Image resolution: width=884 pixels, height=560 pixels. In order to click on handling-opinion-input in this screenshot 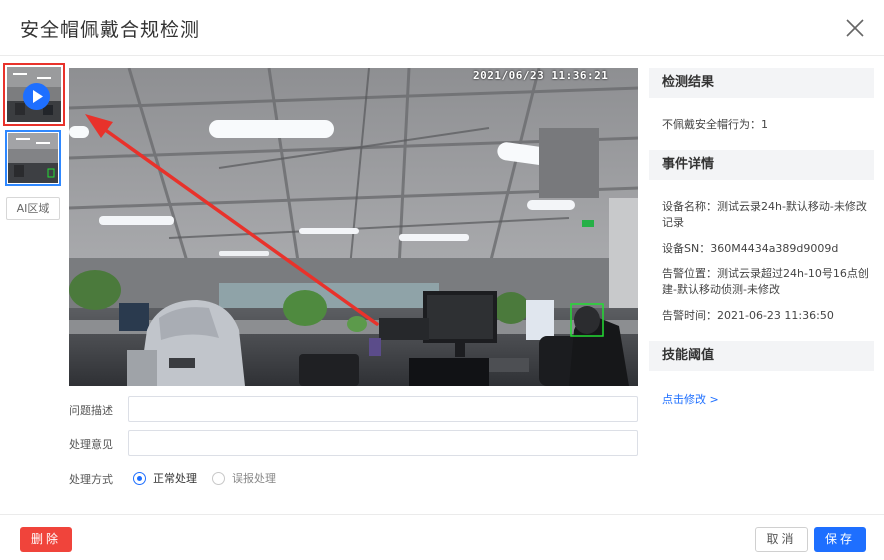, I will do `click(383, 443)`.